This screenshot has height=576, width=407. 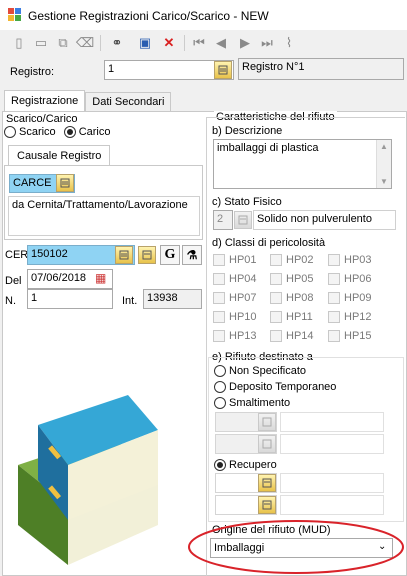 What do you see at coordinates (358, 317) in the screenshot?
I see `hp-checkbox-label: HP12` at bounding box center [358, 317].